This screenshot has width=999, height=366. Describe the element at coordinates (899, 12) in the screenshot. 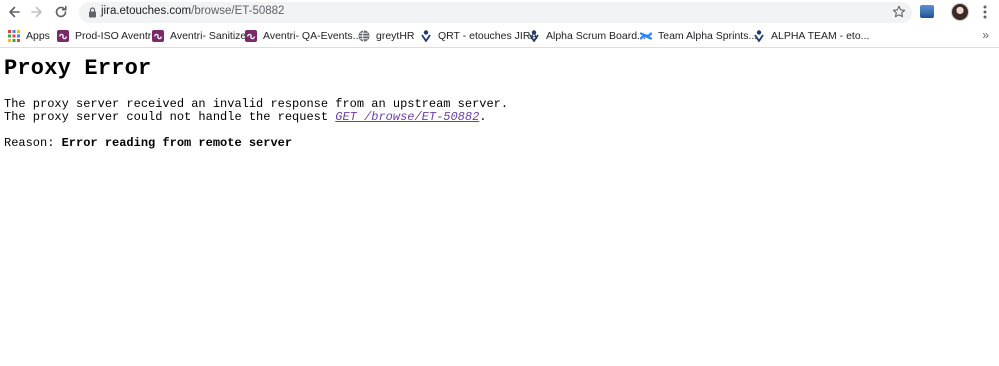

I see `bookmark-star-icon` at that location.